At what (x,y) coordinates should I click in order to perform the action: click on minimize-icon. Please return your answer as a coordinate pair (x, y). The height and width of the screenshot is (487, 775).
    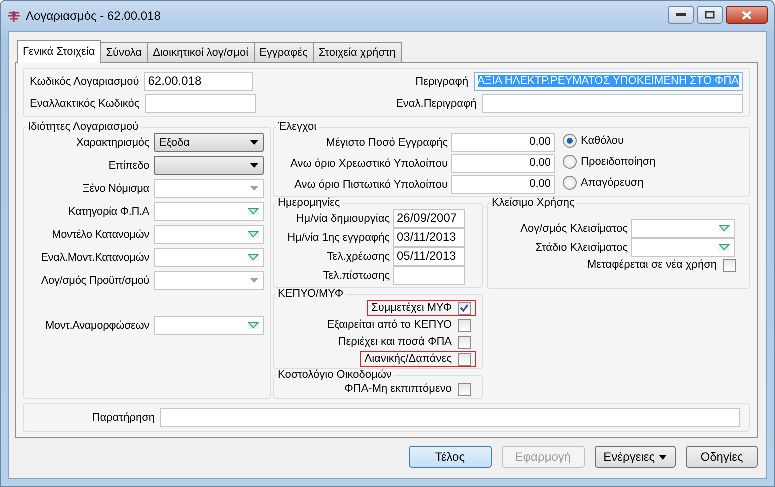
    Looking at the image, I should click on (681, 15).